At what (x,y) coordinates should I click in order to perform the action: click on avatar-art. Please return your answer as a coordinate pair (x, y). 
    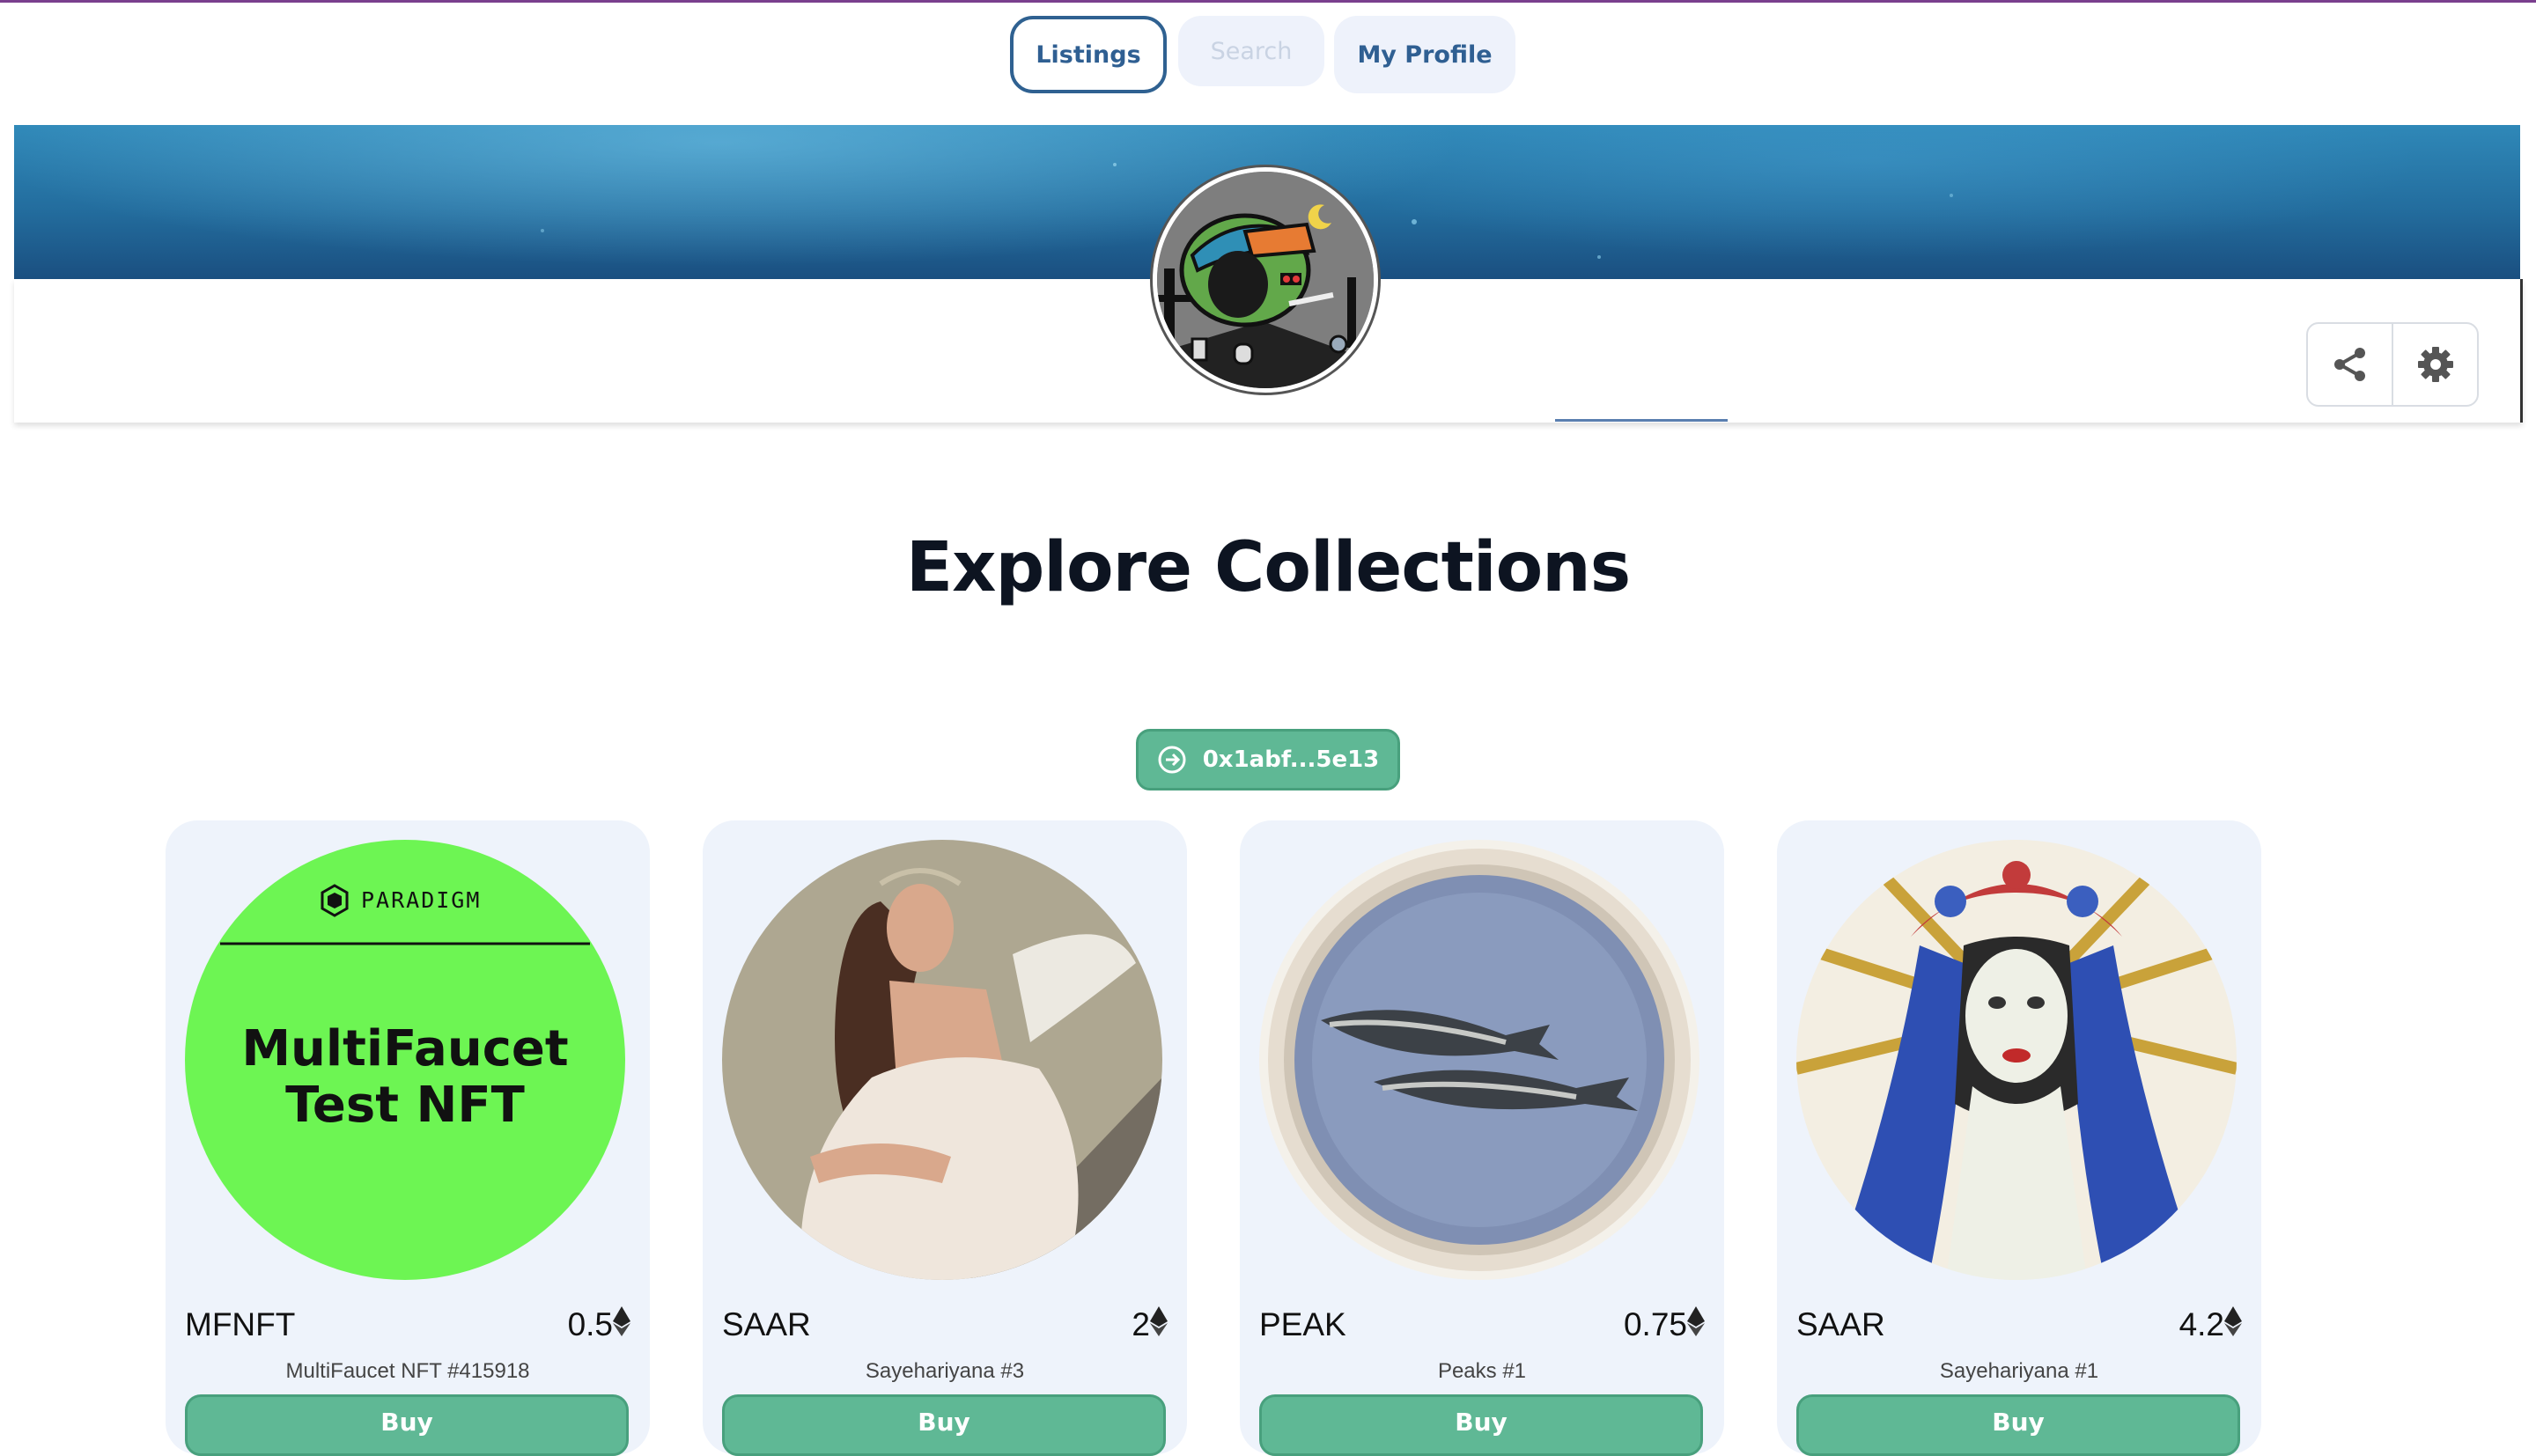
    Looking at the image, I should click on (1265, 280).